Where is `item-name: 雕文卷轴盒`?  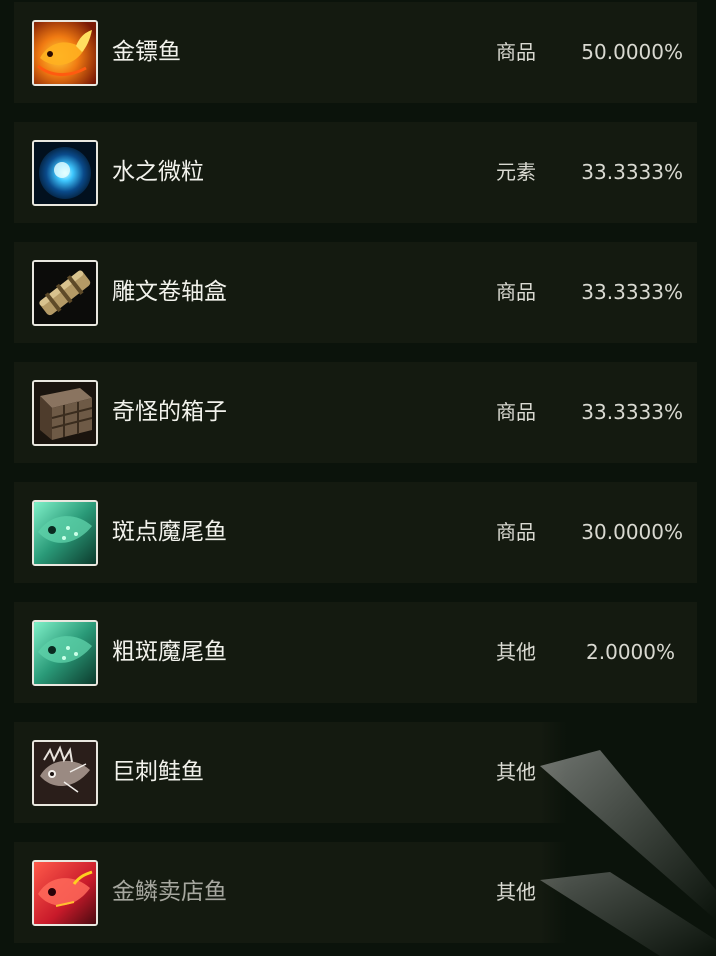
item-name: 雕文卷轴盒 is located at coordinates (169, 292).